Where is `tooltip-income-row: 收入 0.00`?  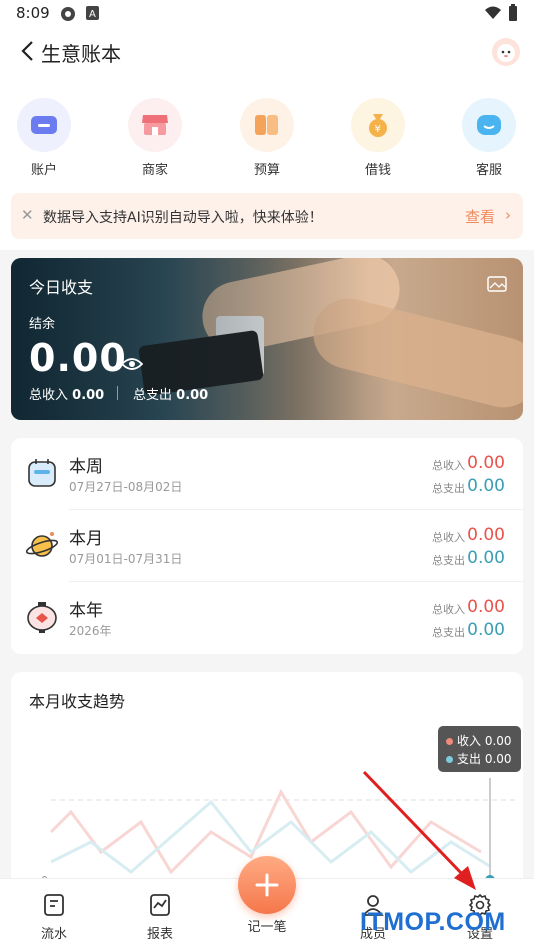
tooltip-income-row: 收入 0.00 is located at coordinates (479, 740).